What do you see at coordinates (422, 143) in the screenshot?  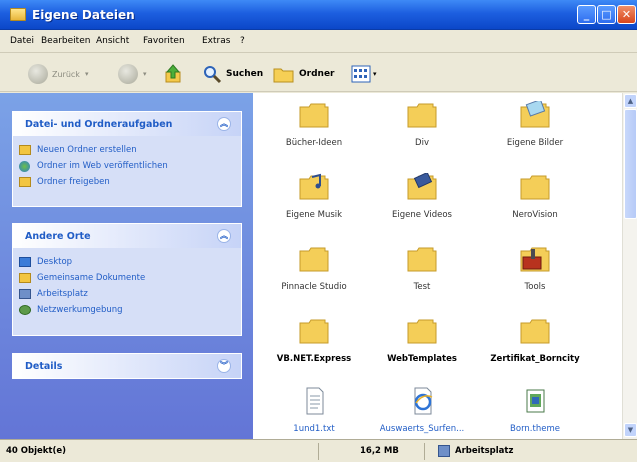 I see `file-name: Div` at bounding box center [422, 143].